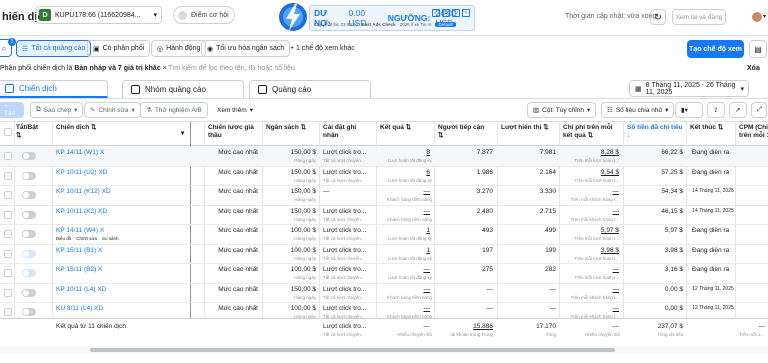  What do you see at coordinates (80, 152) in the screenshot?
I see `campaign-name: KP 14/11 (W1) X` at bounding box center [80, 152].